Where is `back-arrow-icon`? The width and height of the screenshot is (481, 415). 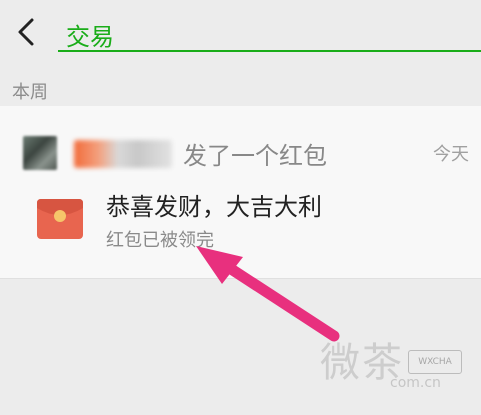 back-arrow-icon is located at coordinates (27, 32).